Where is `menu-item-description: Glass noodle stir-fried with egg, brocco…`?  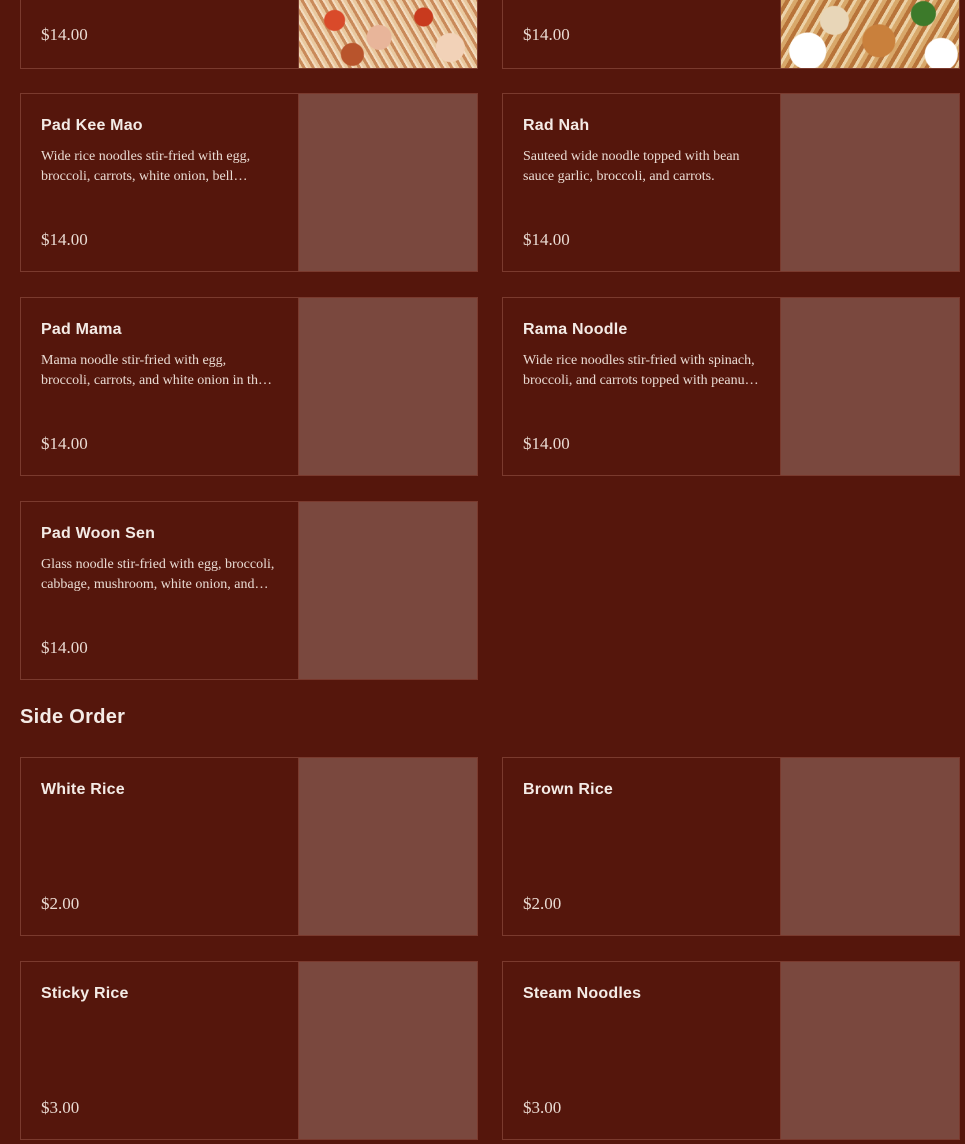
menu-item-description: Glass noodle stir-fried with egg, brocco… is located at coordinates (158, 574).